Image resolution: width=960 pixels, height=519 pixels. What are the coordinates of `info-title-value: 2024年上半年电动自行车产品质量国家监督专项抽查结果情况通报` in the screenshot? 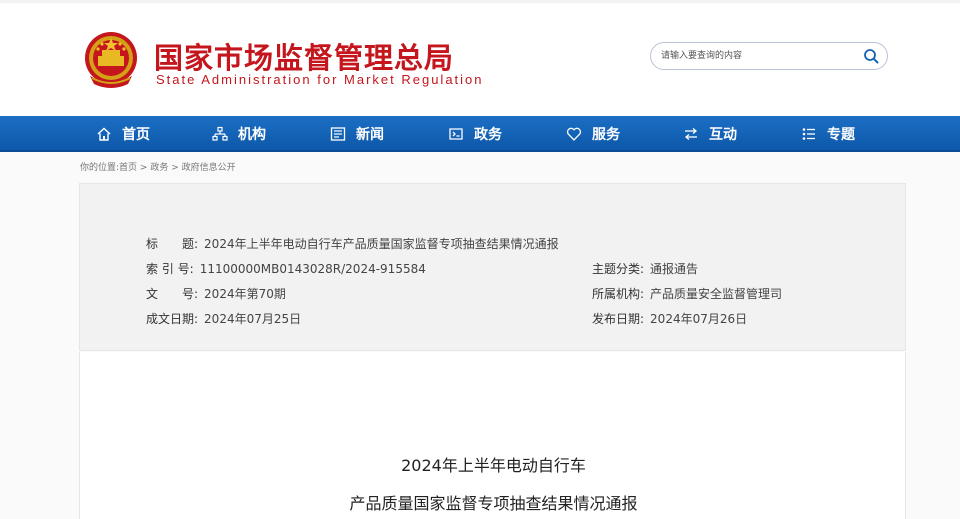 It's located at (381, 244).